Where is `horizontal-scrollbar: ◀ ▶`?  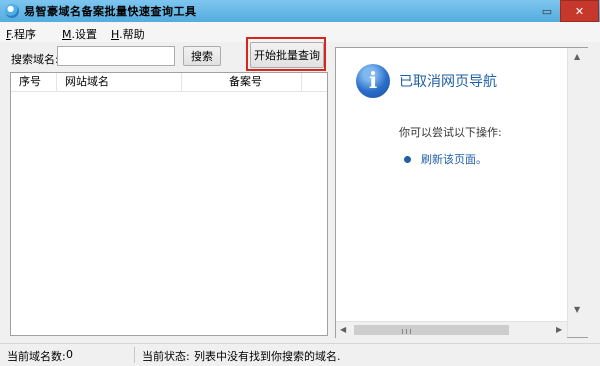 horizontal-scrollbar: ◀ ▶ is located at coordinates (451, 329).